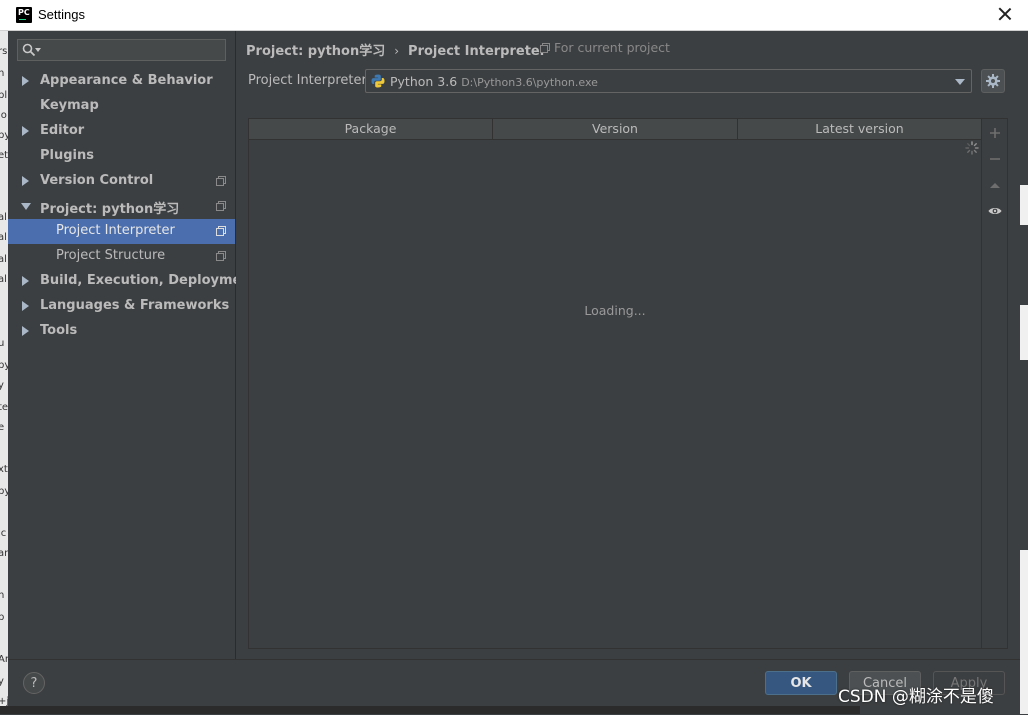  I want to click on interpreter-path: D:\Python3.6\python.exe, so click(529, 82).